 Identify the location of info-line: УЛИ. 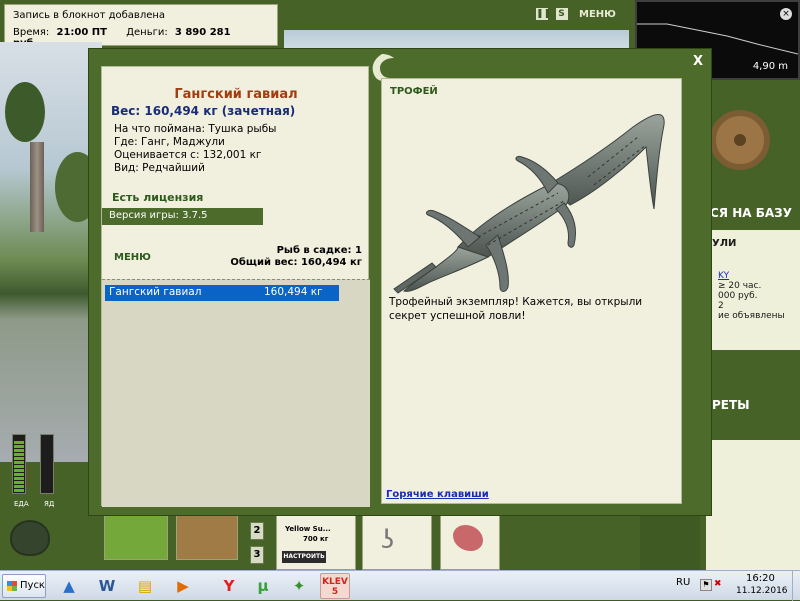
(724, 243).